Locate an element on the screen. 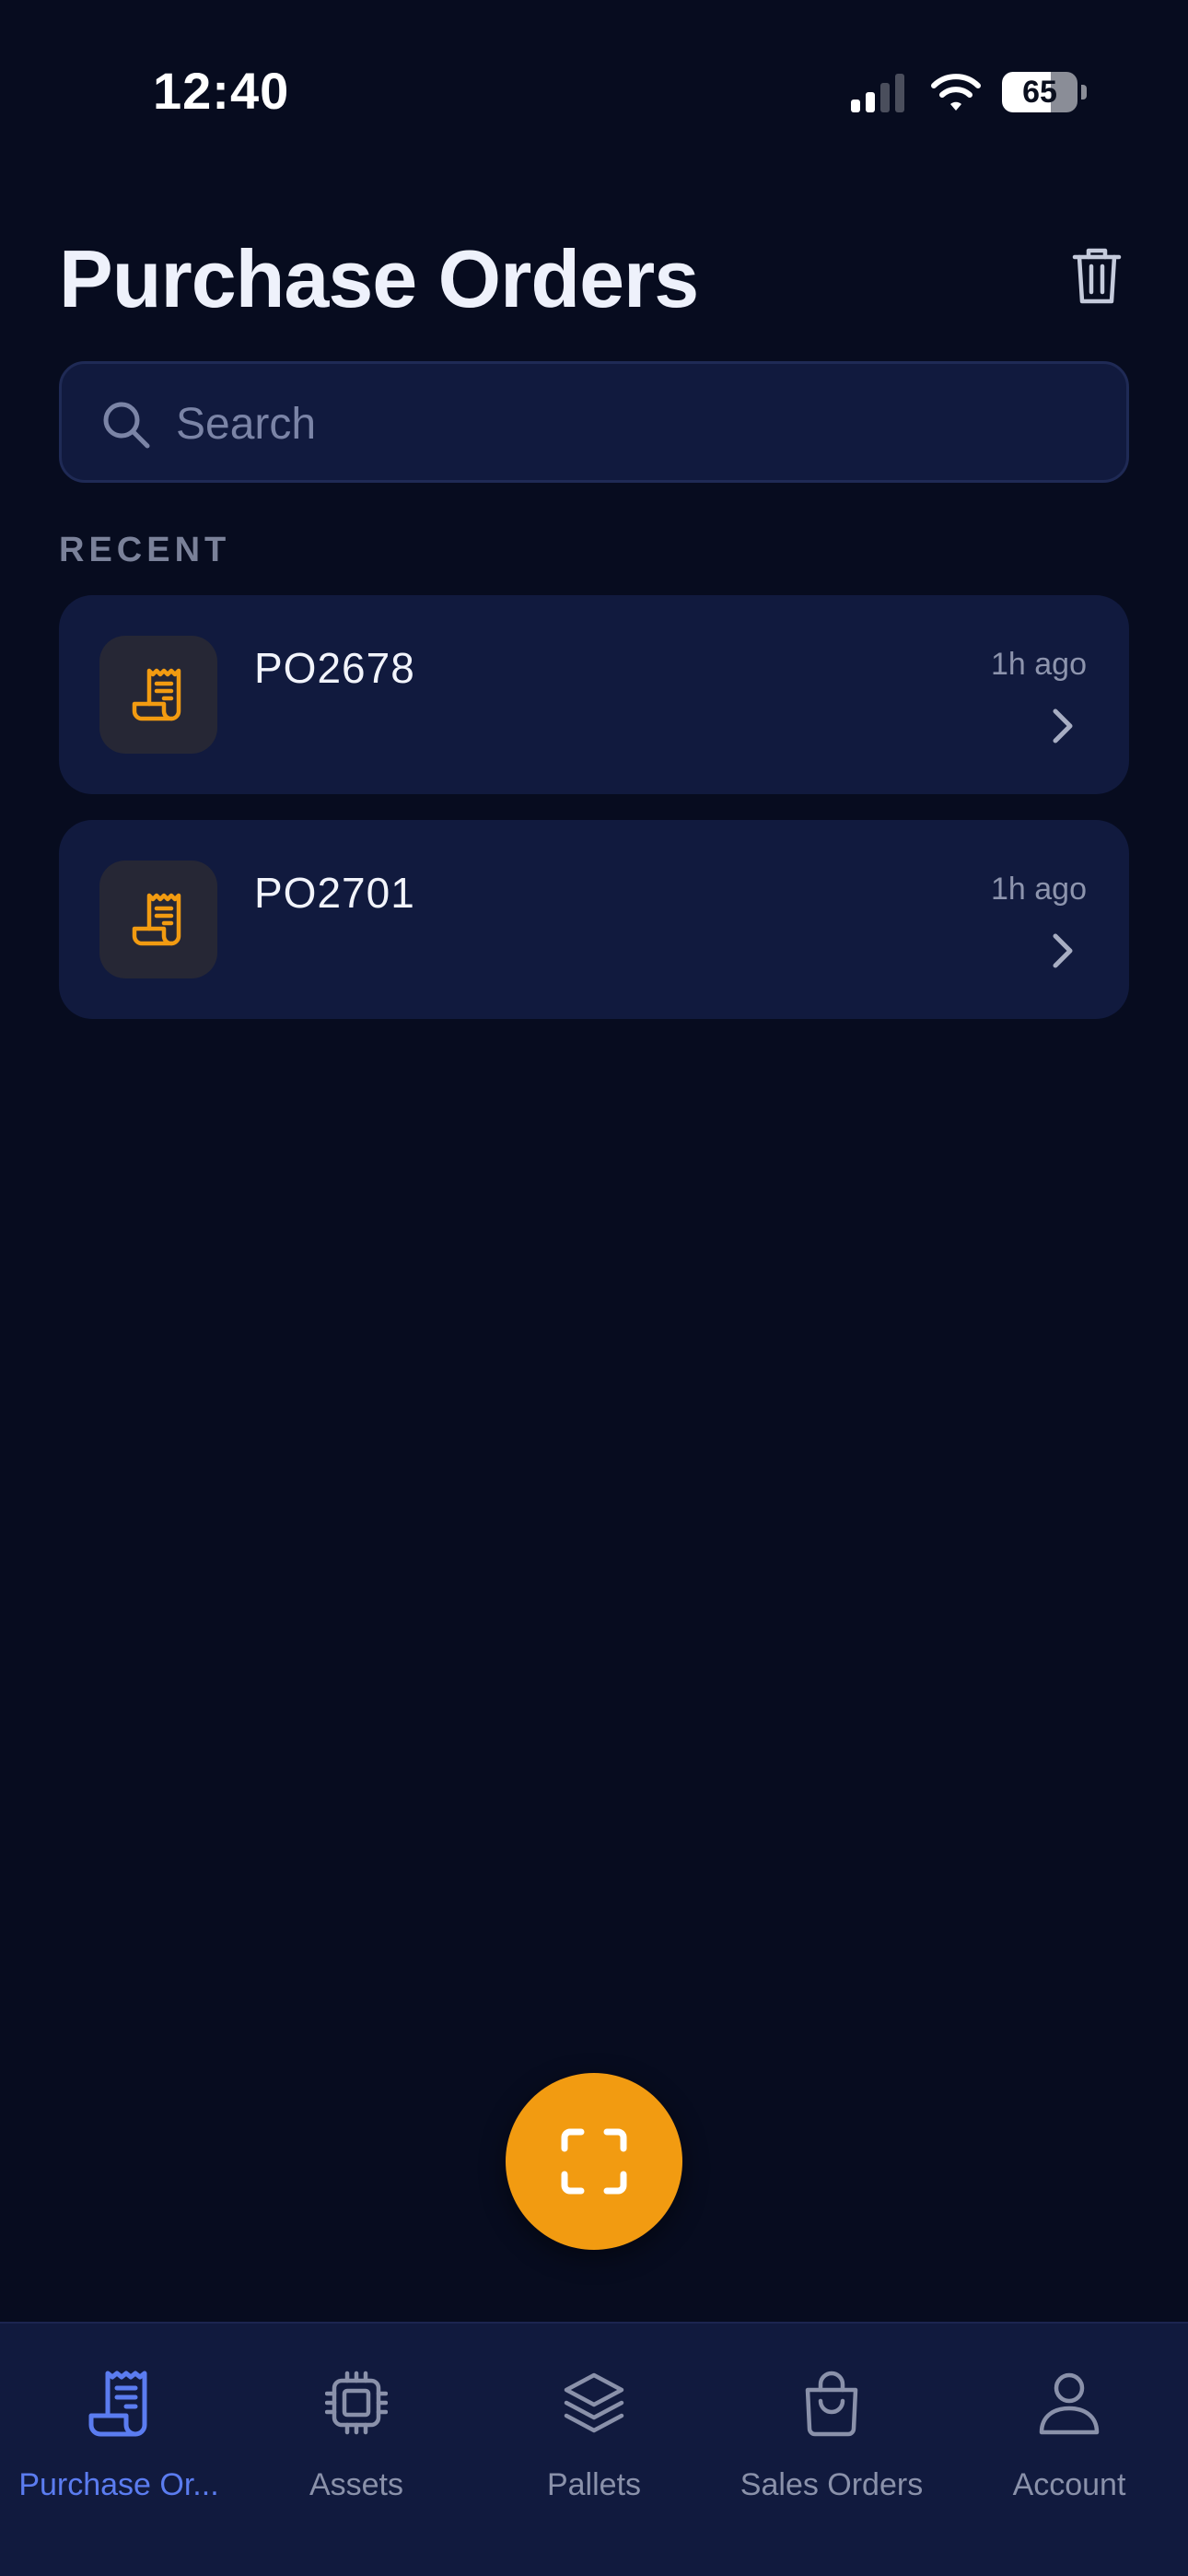  trash-icon is located at coordinates (1097, 276).